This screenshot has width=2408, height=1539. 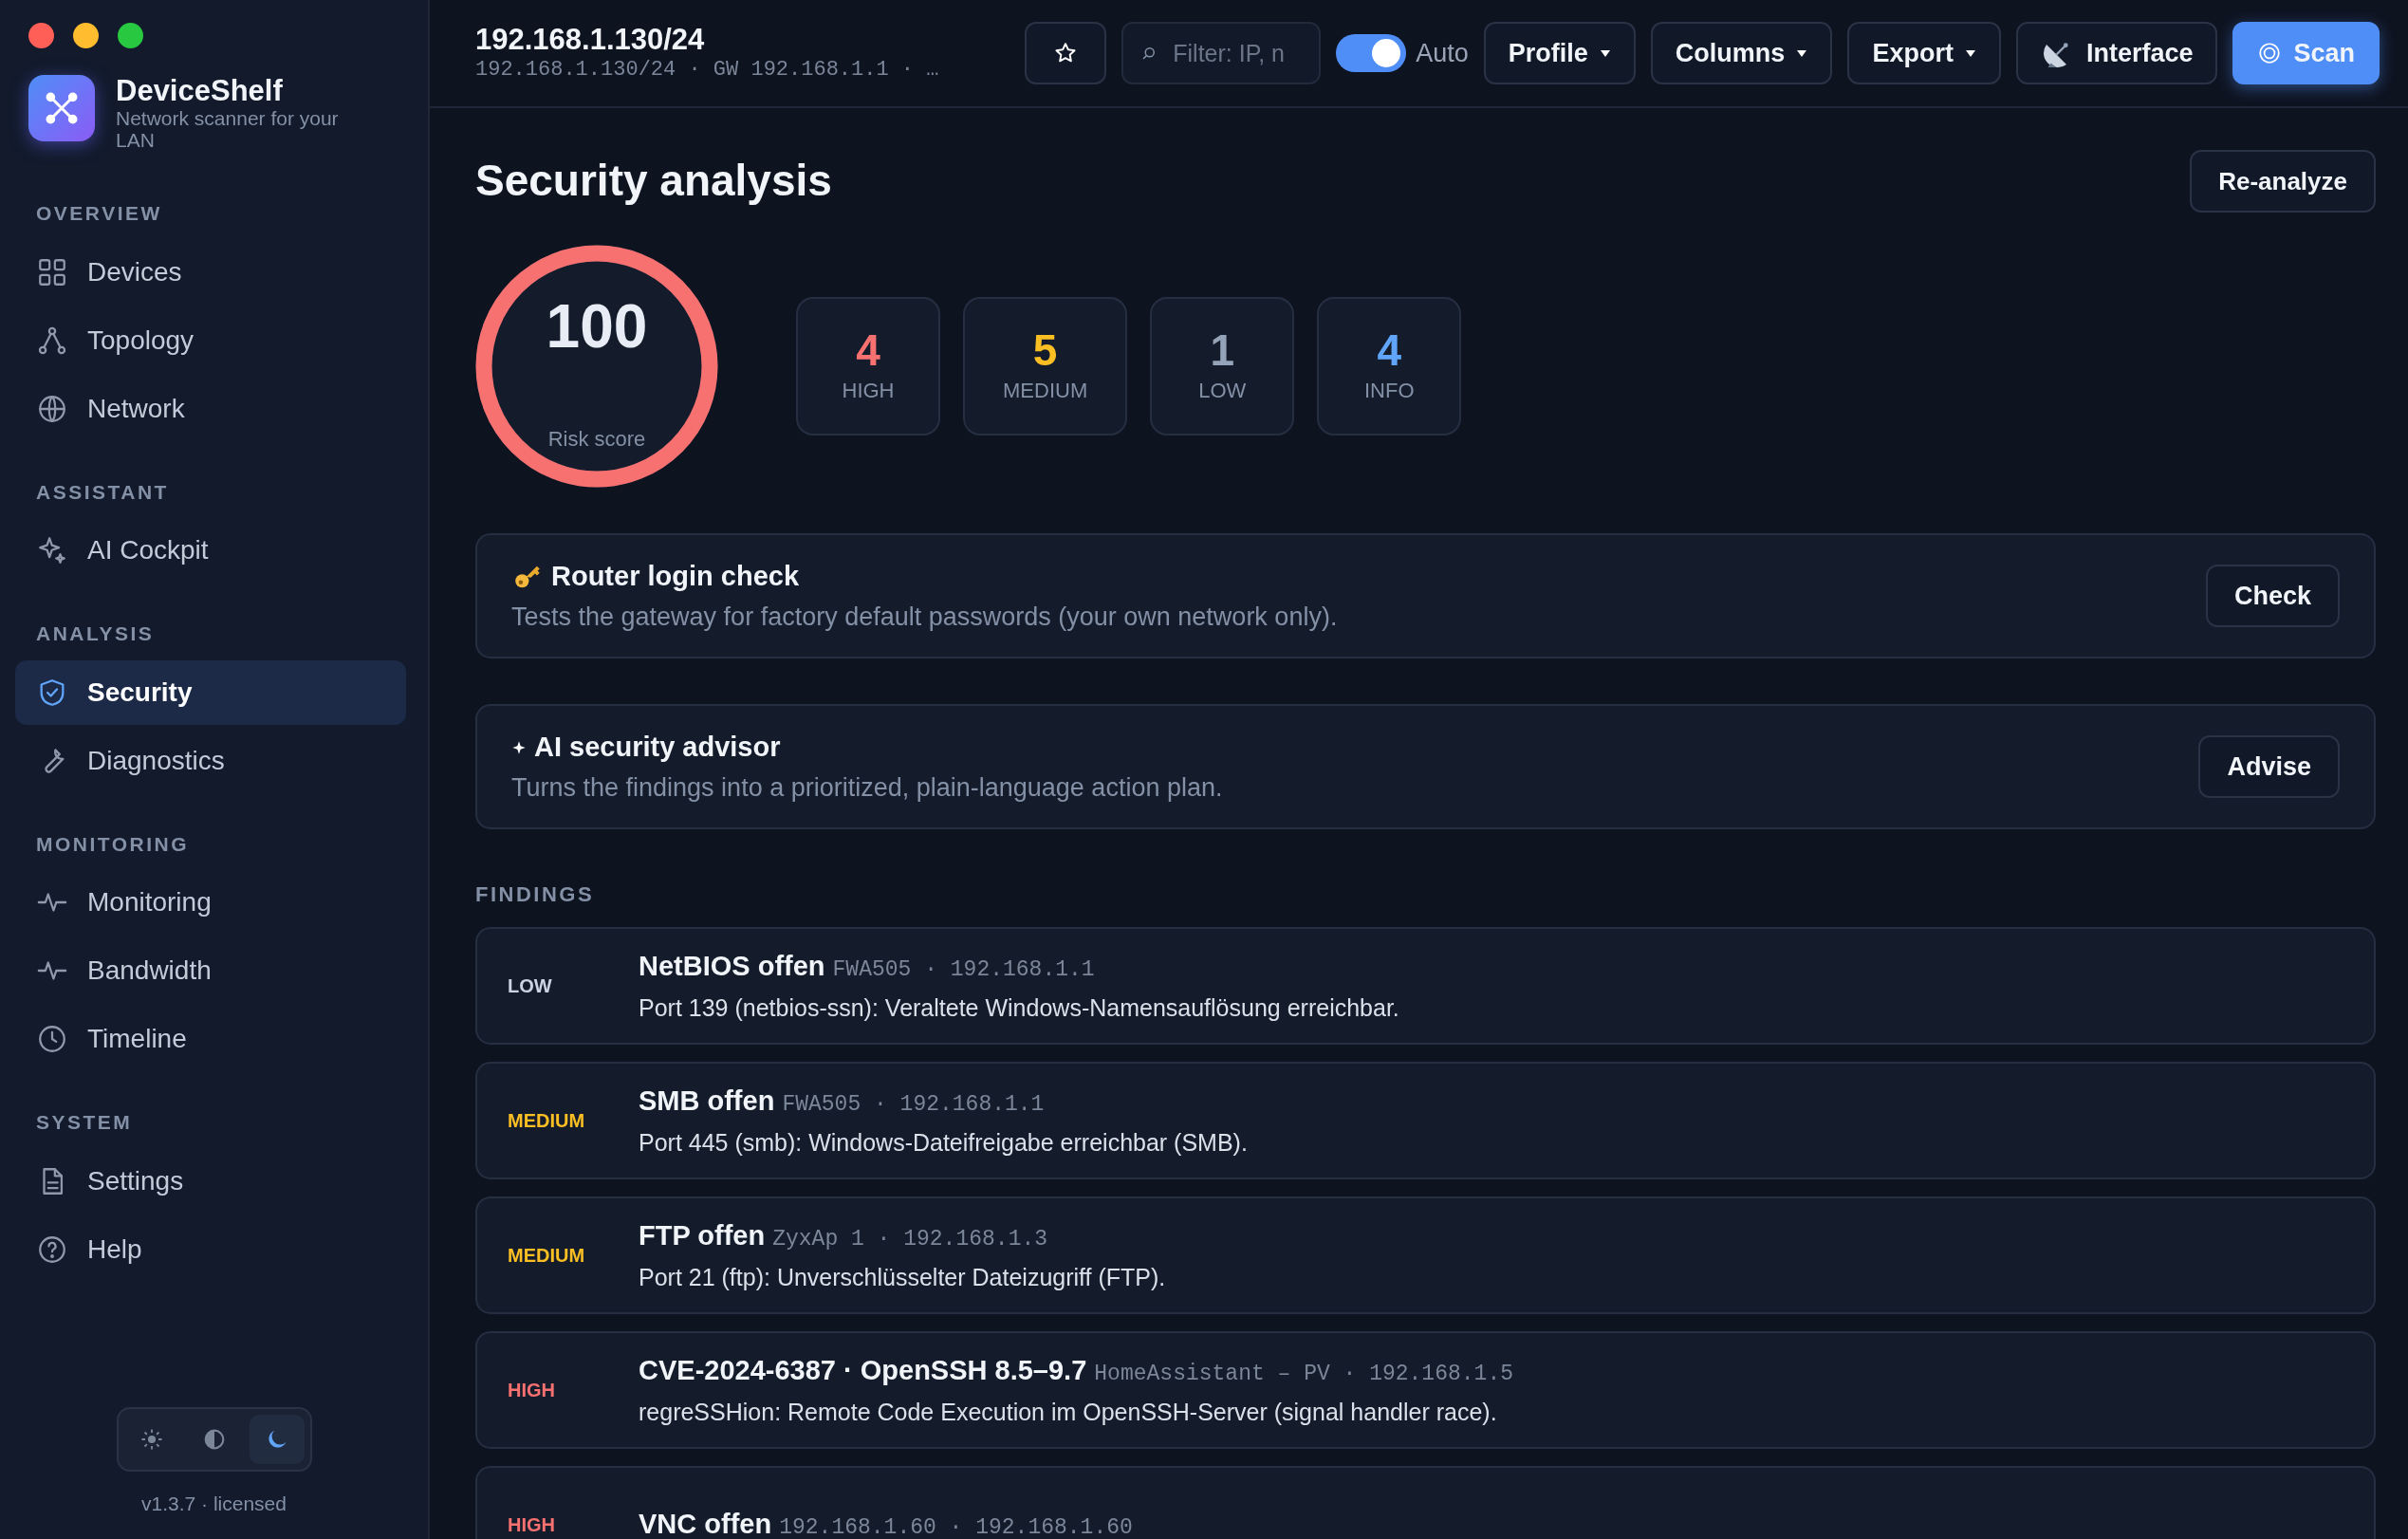 I want to click on count-label: LOW, so click(x=1222, y=390).